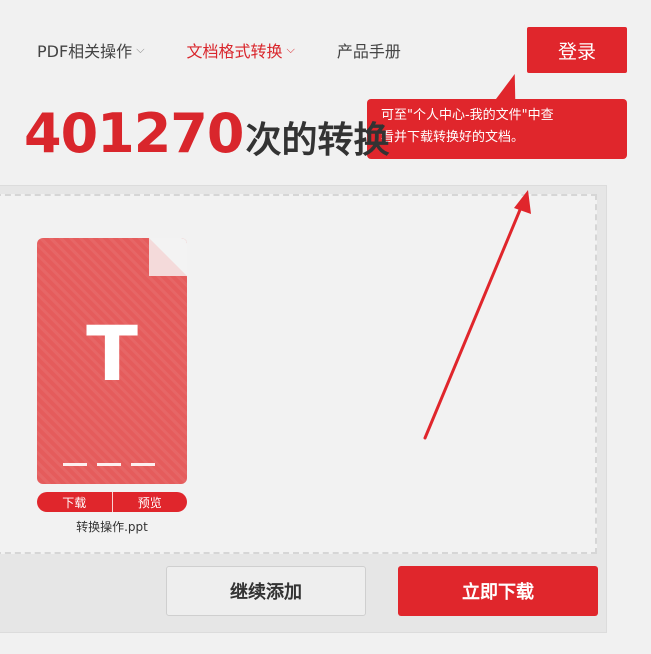 This screenshot has width=651, height=654. Describe the element at coordinates (150, 502) in the screenshot. I see `file-preview-button: 预览` at that location.